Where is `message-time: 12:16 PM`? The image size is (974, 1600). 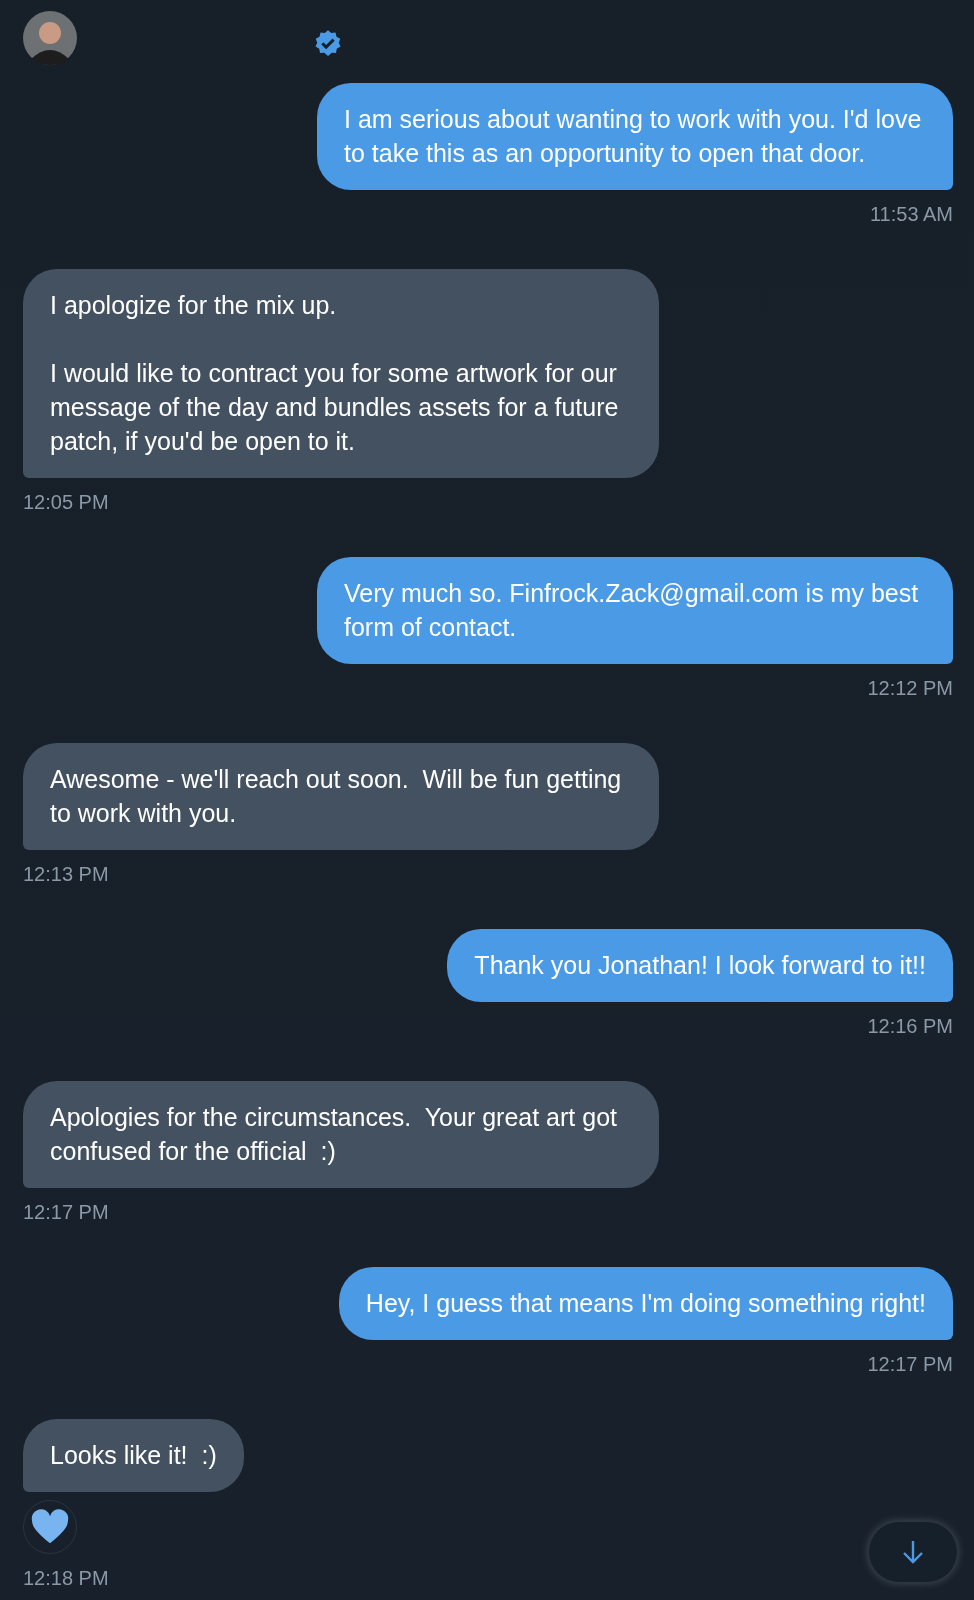 message-time: 12:16 PM is located at coordinates (910, 1026).